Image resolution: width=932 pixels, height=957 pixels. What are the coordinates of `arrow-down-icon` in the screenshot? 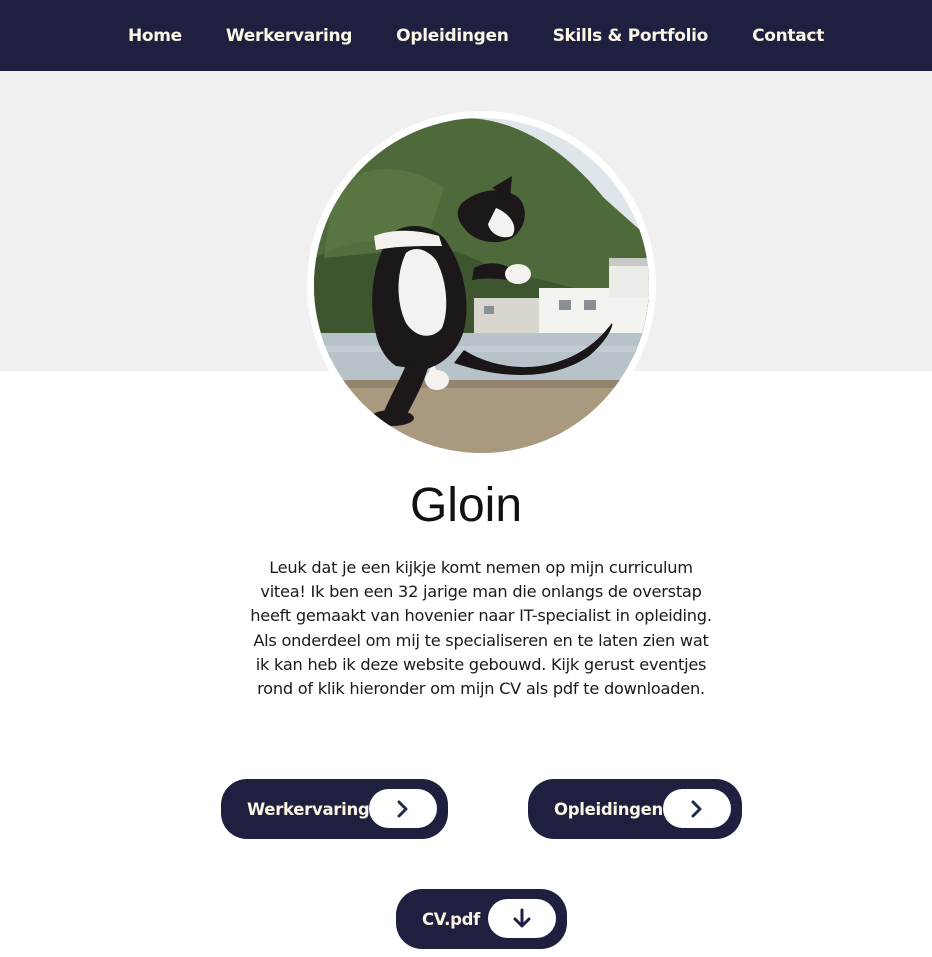 It's located at (522, 917).